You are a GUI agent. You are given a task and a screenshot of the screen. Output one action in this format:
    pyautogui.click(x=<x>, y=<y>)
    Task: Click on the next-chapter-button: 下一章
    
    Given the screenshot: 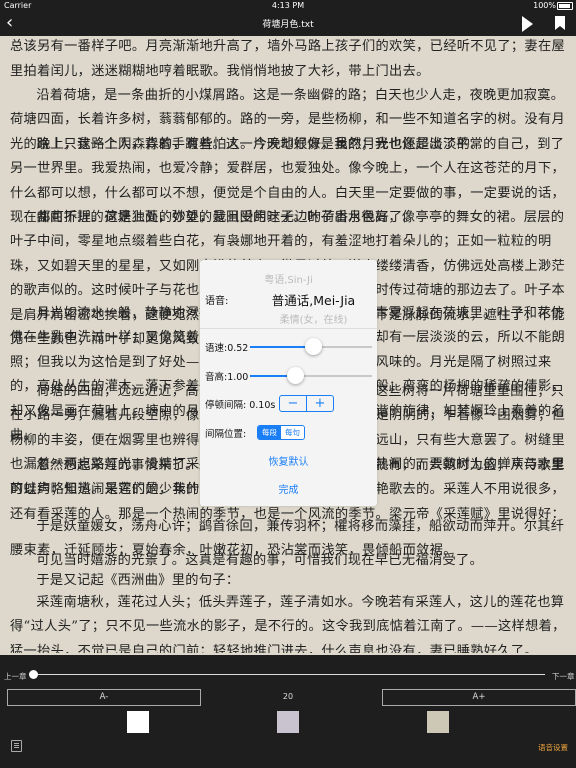 What is the action you would take?
    pyautogui.click(x=563, y=676)
    